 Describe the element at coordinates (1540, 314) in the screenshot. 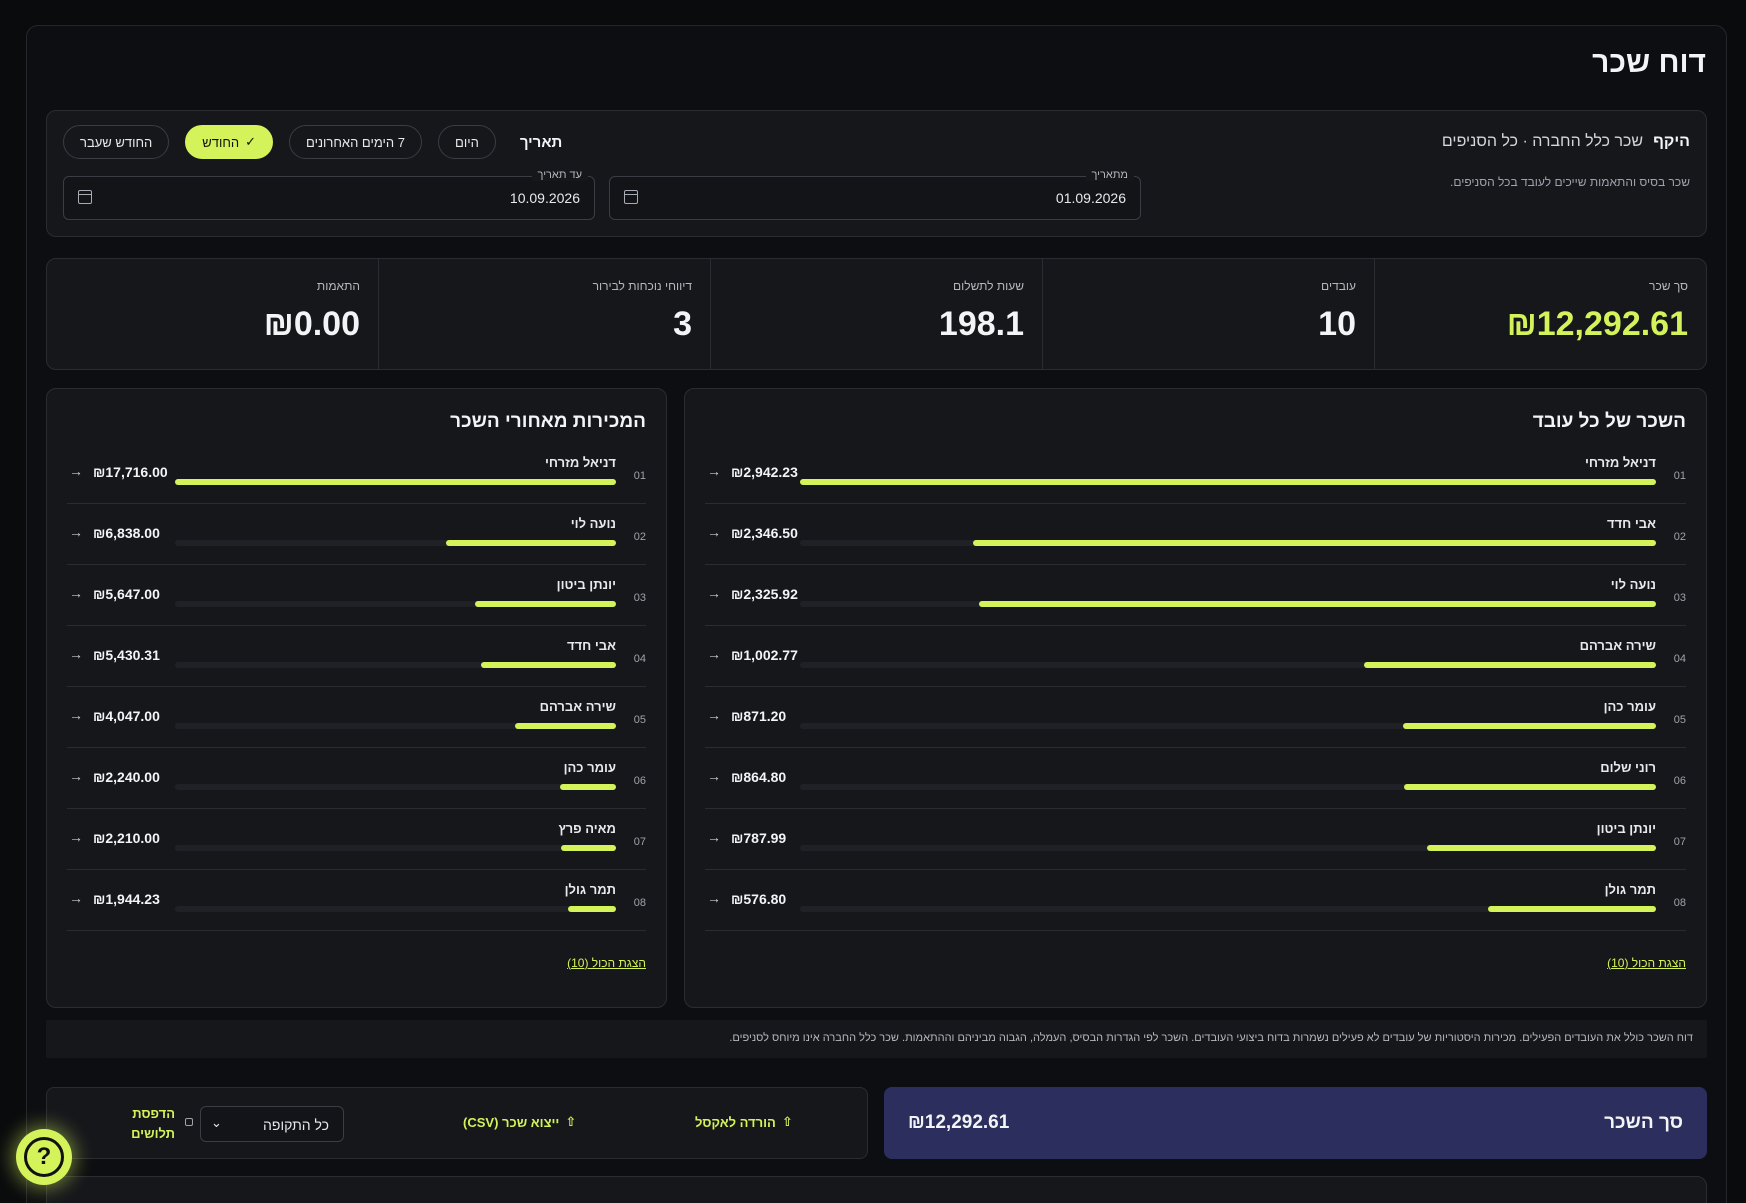

I see `stat-total-pay: סך שכר ₪12,292.61` at that location.